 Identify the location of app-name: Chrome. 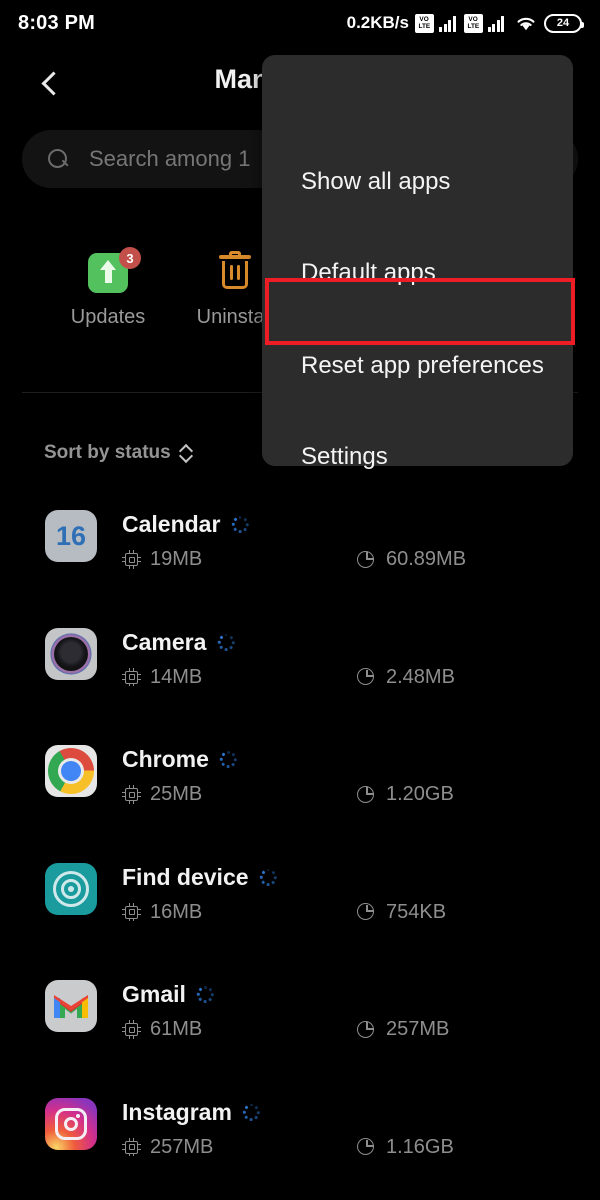
(165, 759).